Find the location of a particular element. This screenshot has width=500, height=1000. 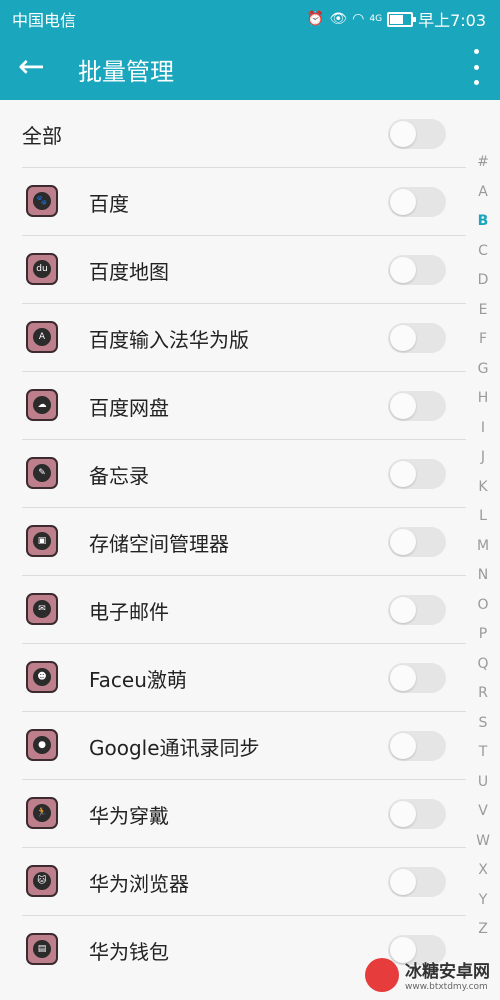

app-icon-glyph: ☻ is located at coordinates (42, 677).